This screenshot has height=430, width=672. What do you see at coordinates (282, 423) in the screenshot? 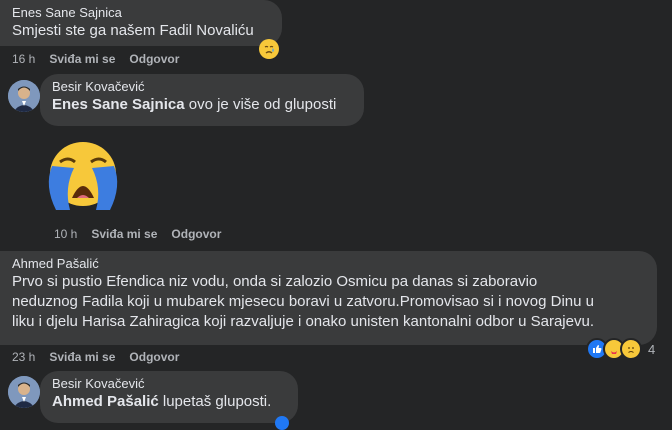
I see `reaction-icon` at bounding box center [282, 423].